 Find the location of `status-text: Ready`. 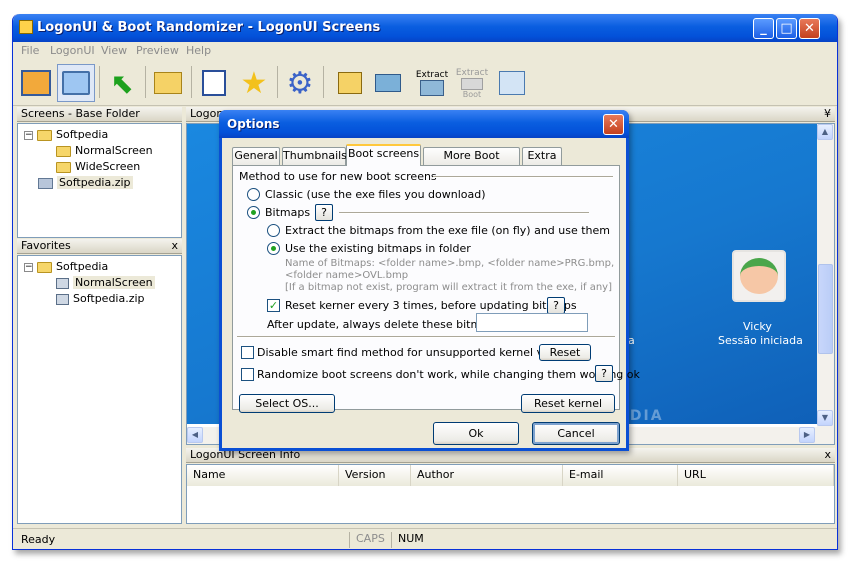

status-text: Ready is located at coordinates (38, 539).